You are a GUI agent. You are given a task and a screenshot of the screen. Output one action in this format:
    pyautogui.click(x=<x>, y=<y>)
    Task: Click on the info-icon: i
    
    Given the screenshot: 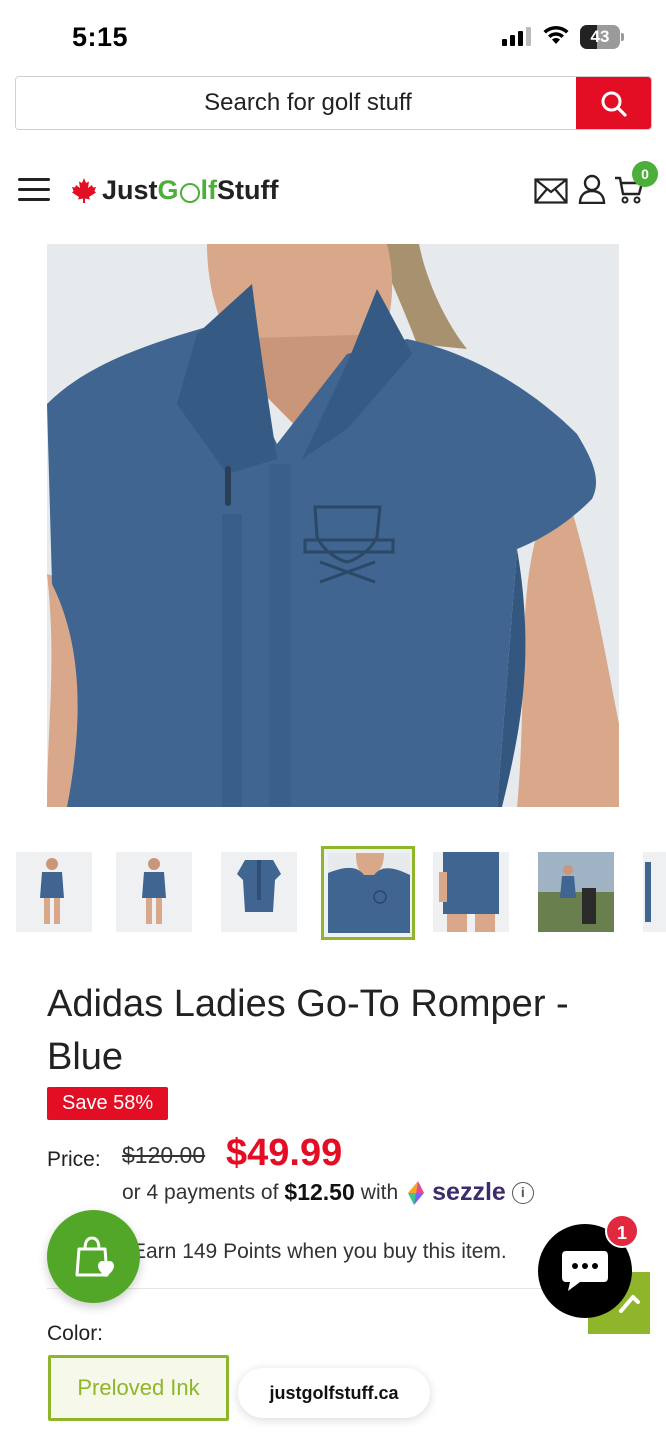 What is the action you would take?
    pyautogui.click(x=522, y=1192)
    